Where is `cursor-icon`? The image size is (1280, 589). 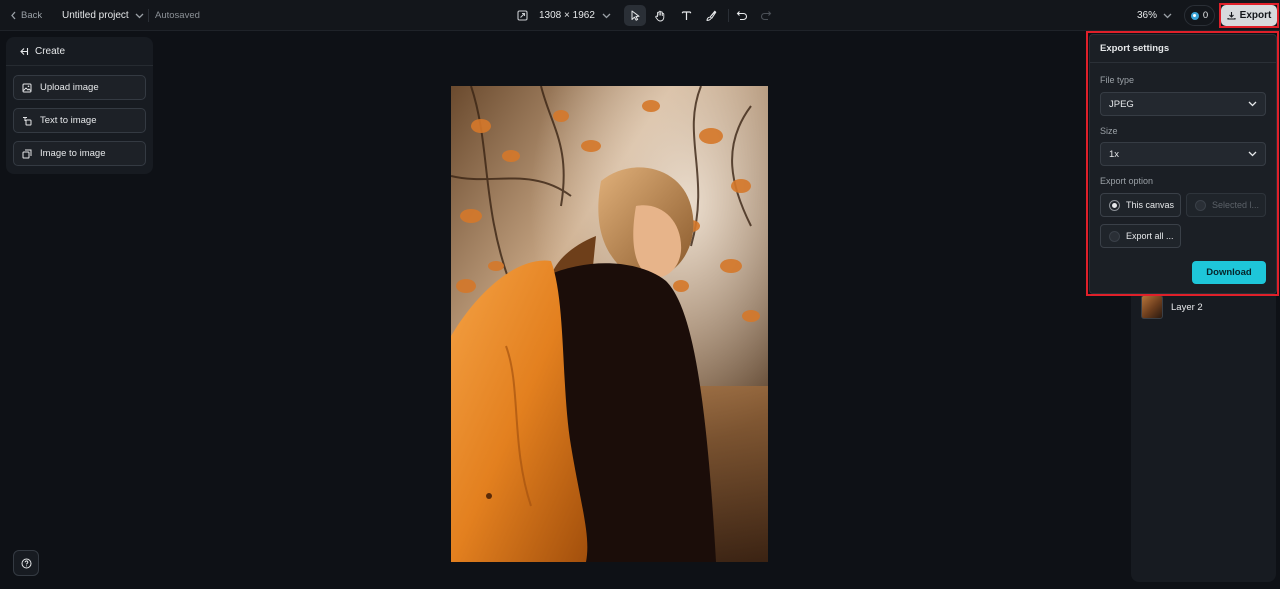 cursor-icon is located at coordinates (635, 15).